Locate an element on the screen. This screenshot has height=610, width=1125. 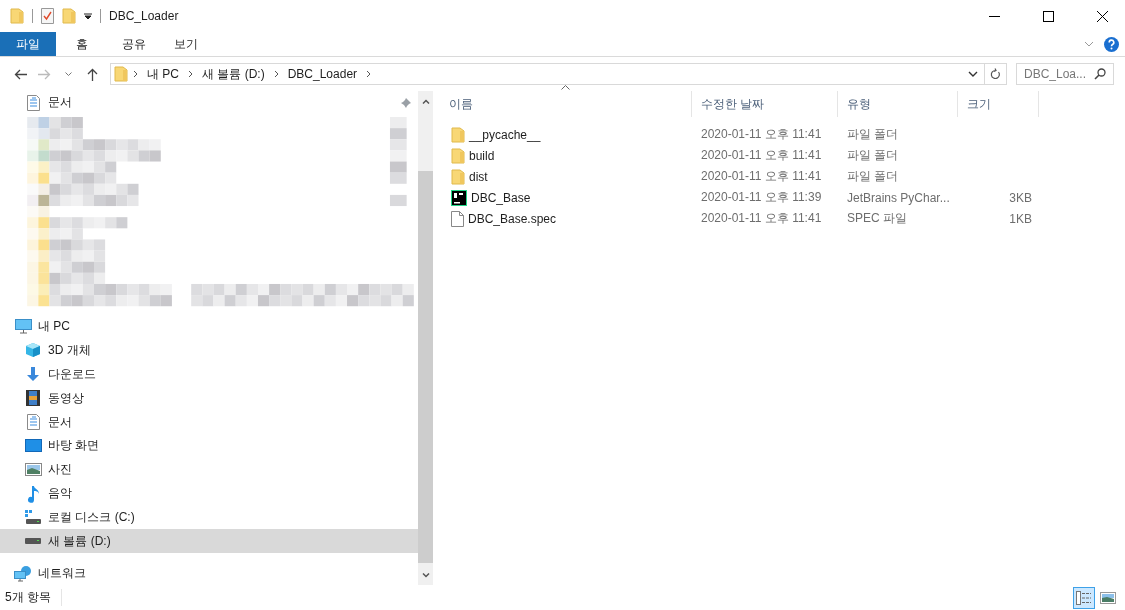
file-name: DBC_Base.spec is located at coordinates (512, 218).